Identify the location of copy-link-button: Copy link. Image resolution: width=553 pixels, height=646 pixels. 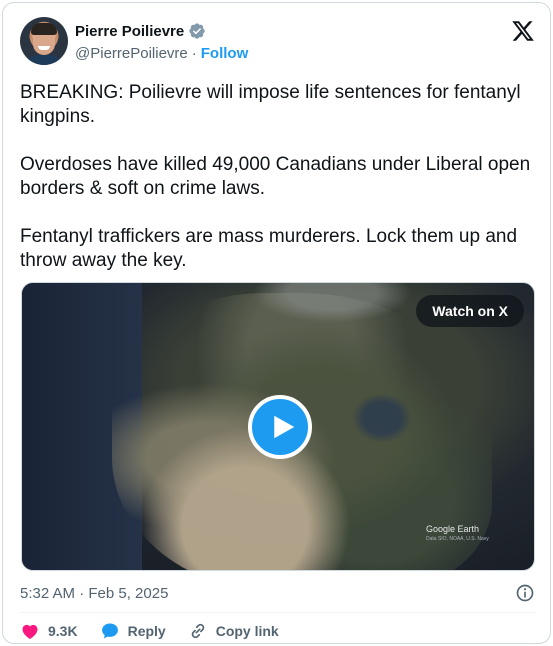
(233, 631).